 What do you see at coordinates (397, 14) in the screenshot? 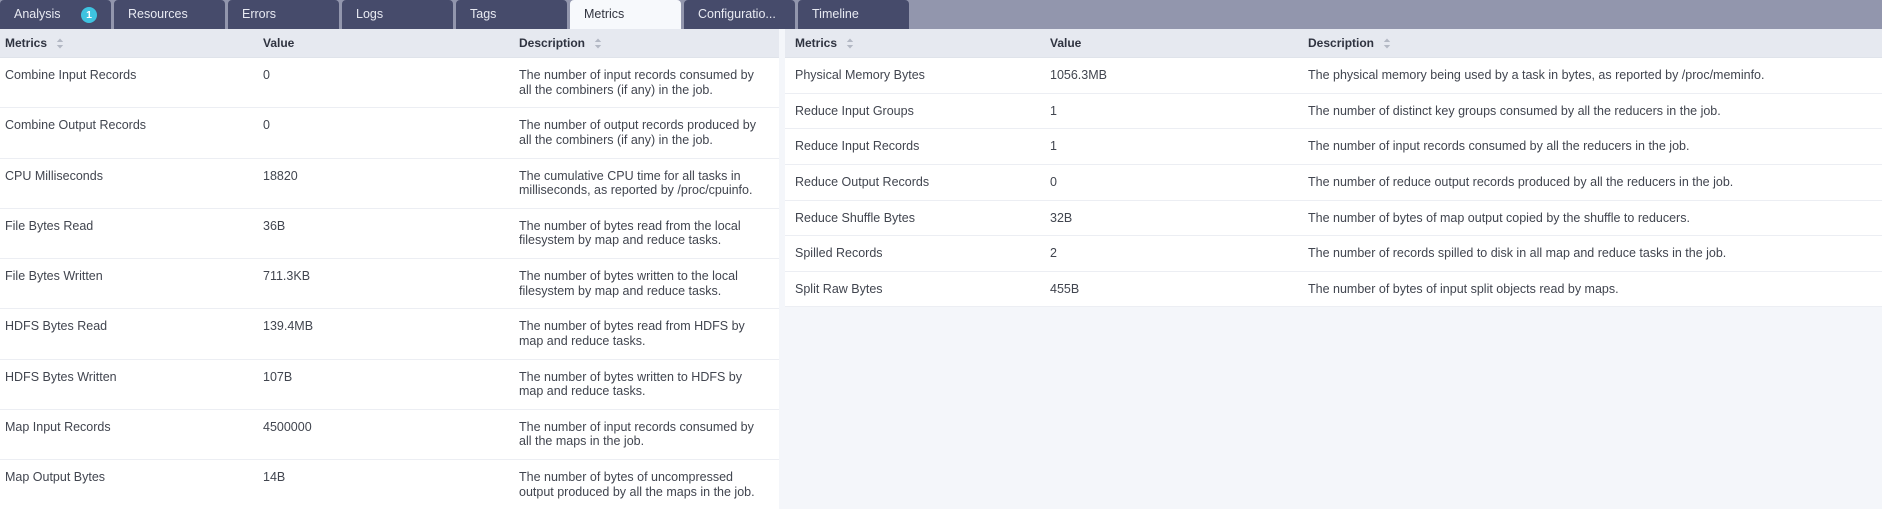
I see `tab-logs: Logs` at bounding box center [397, 14].